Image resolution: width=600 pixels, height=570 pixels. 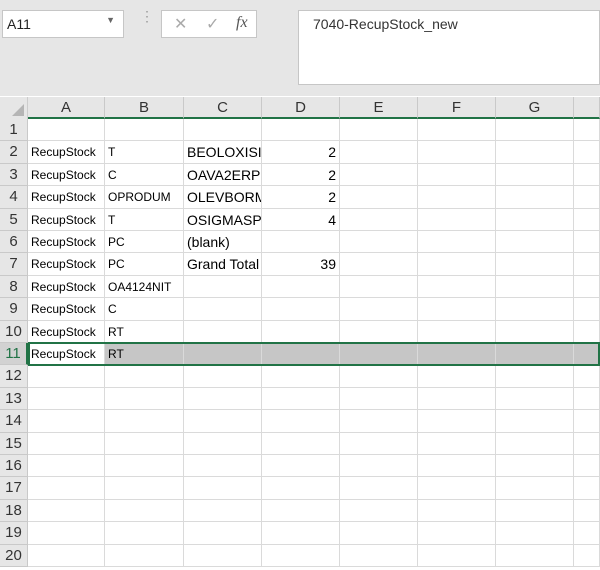 I want to click on cell-C5: OSIGMASP, so click(x=223, y=219).